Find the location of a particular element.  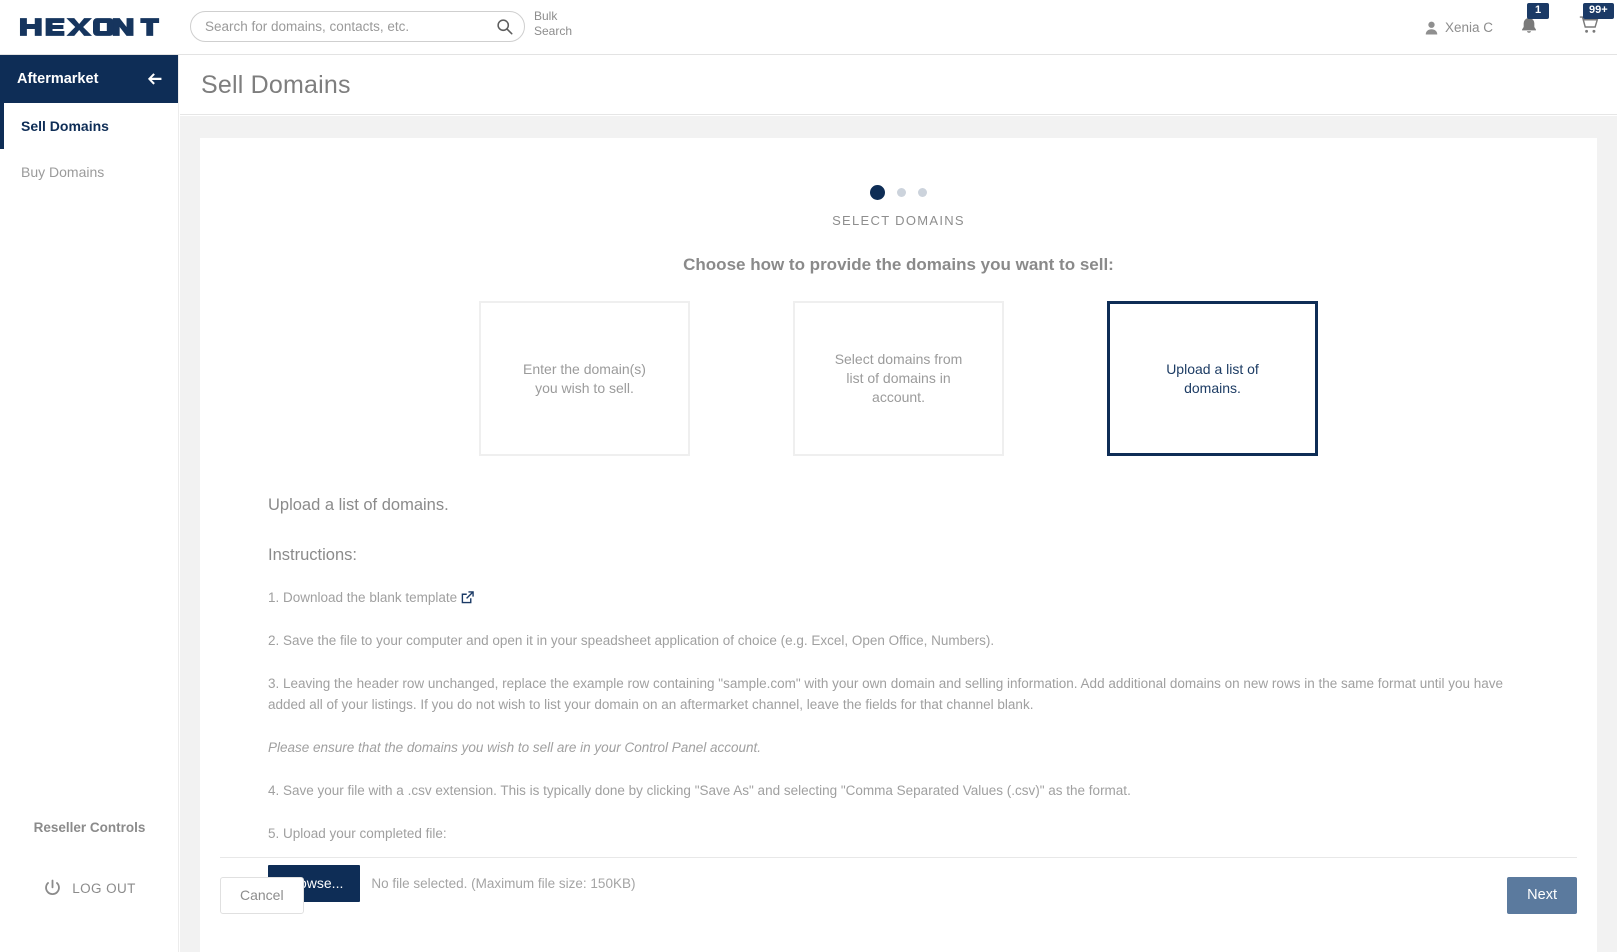

page-title: Sell Domains is located at coordinates (276, 84).